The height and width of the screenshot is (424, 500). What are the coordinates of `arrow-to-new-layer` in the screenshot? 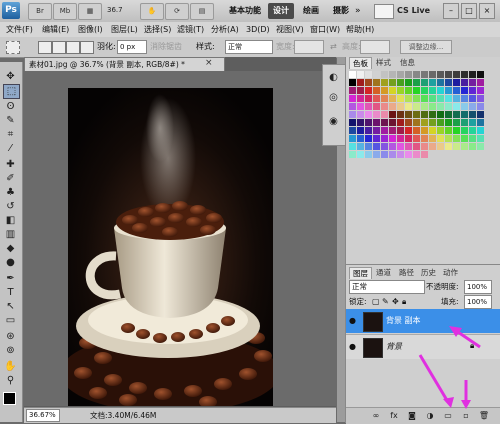 It's located at (434, 378).